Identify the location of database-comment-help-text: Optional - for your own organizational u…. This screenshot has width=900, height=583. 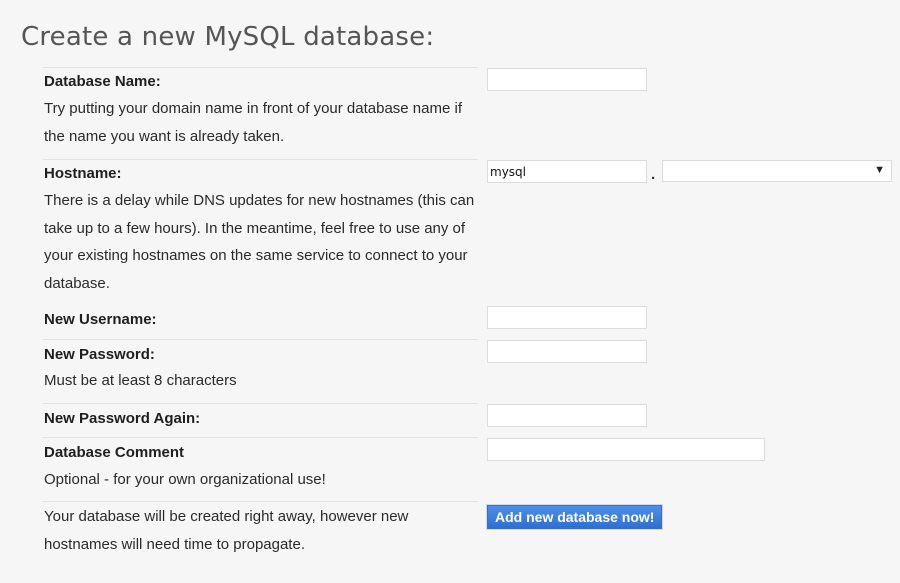
(185, 479).